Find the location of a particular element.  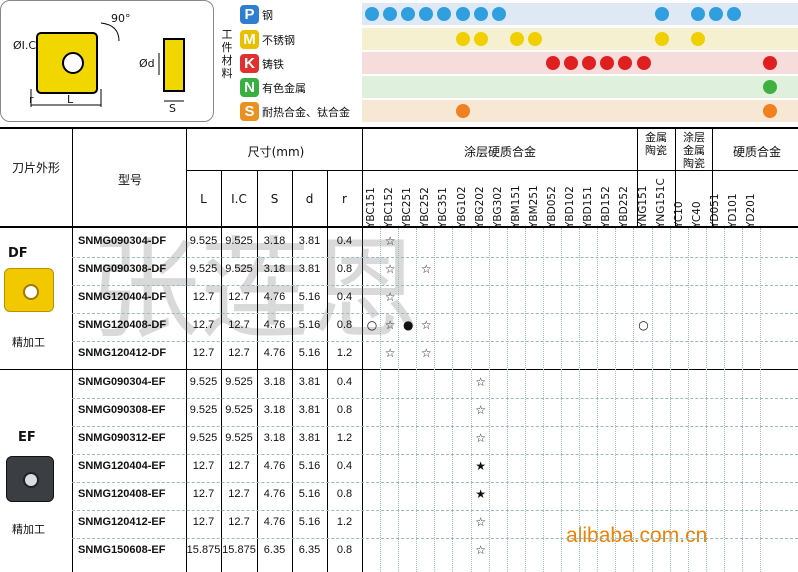

model-snmg120408-ef: SNMG120408-EF is located at coordinates (122, 494).